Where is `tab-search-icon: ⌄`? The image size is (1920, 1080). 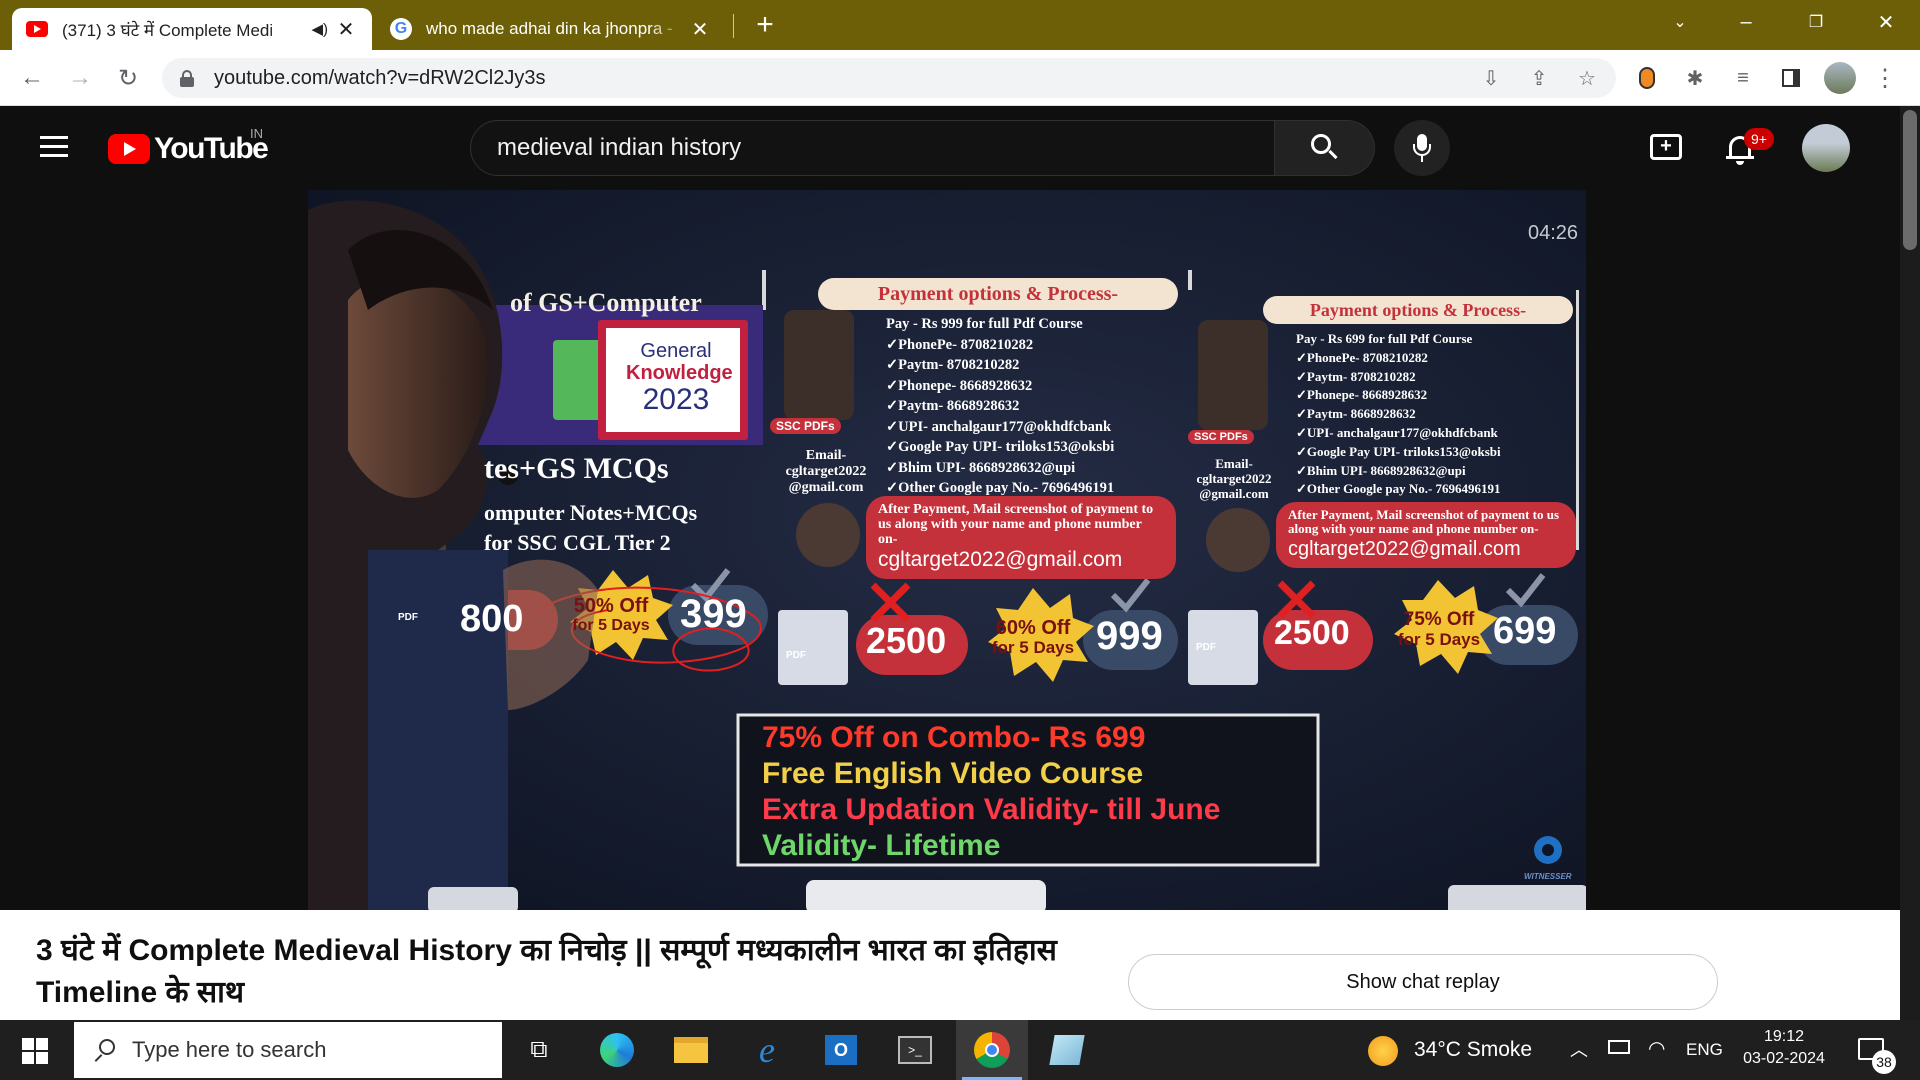 tab-search-icon: ⌄ is located at coordinates (1680, 22).